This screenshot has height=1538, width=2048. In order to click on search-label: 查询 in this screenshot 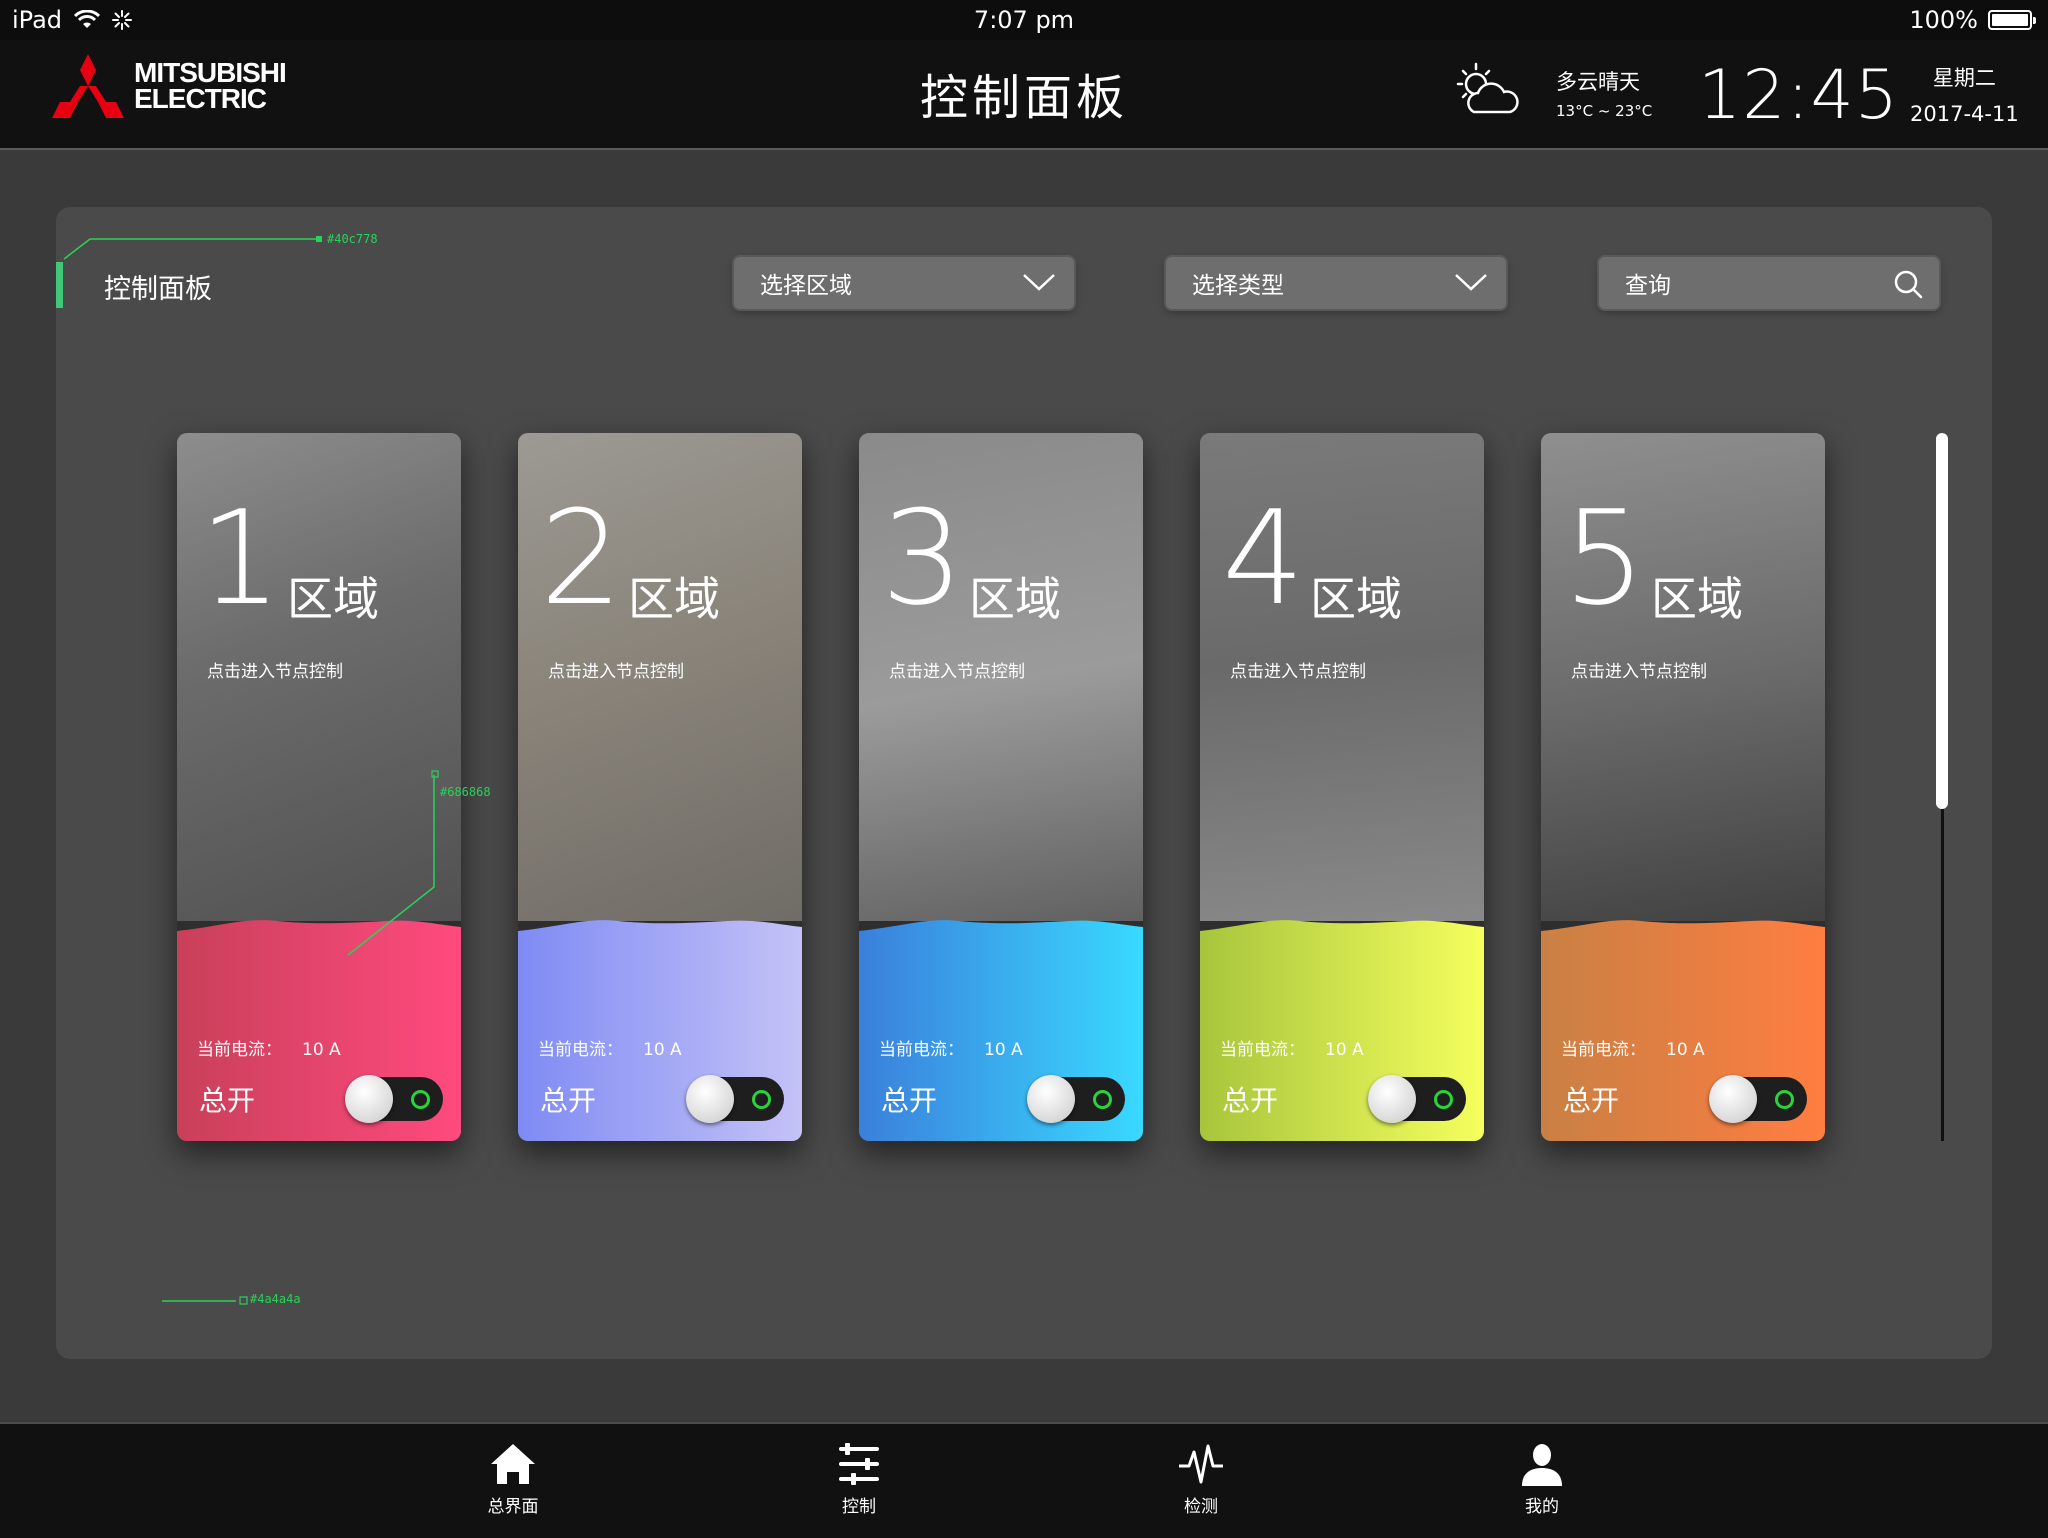, I will do `click(1648, 286)`.